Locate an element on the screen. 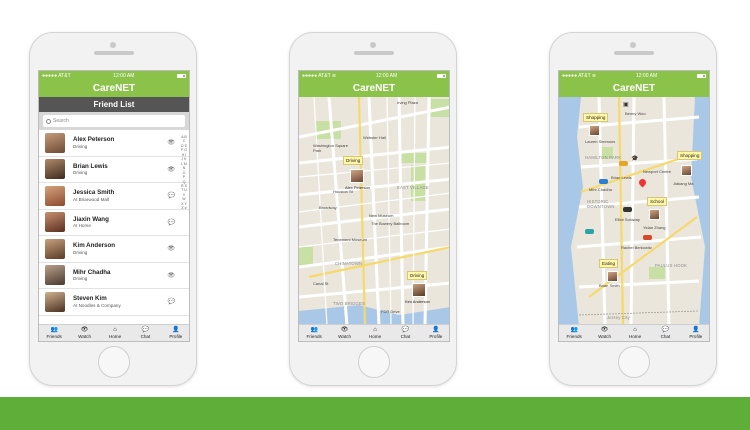 Image resolution: width=750 pixels, height=430 pixels. friend-name: Mihr Chadha is located at coordinates (92, 272).